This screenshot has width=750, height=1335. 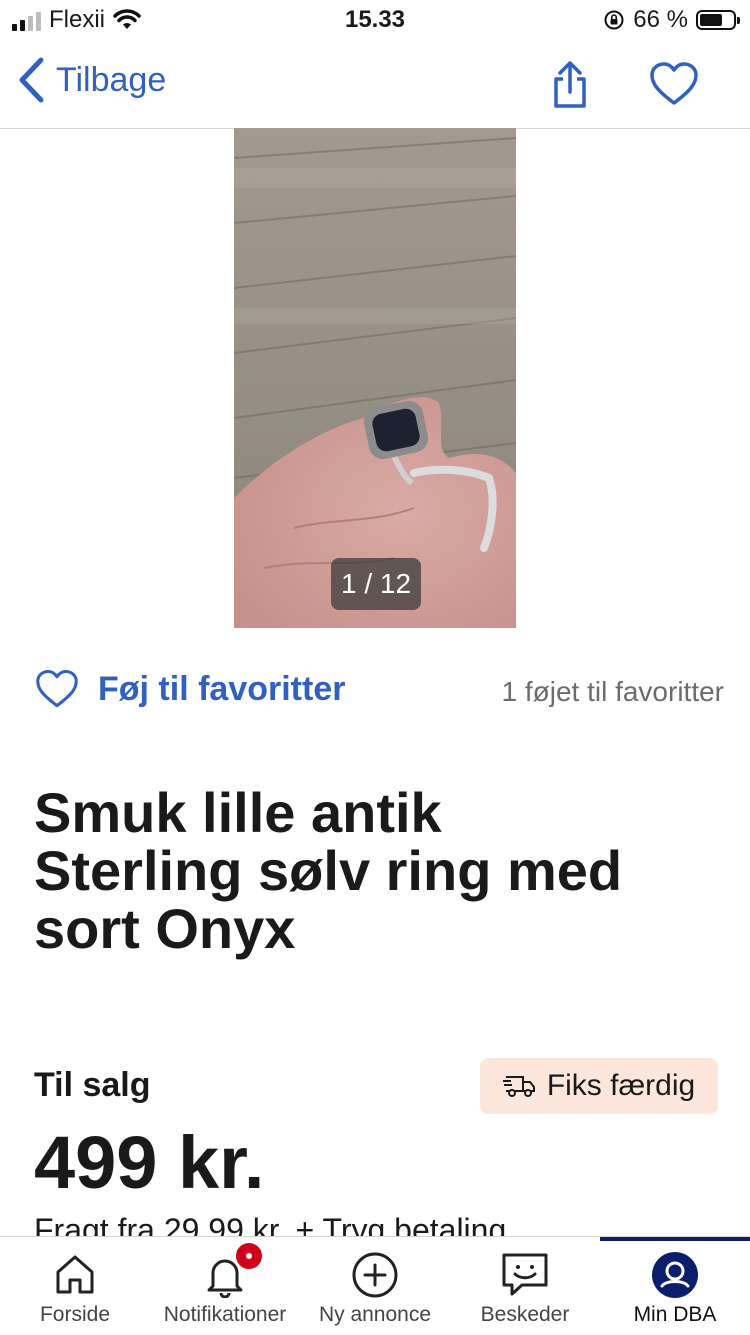 I want to click on active-tab-indicator, so click(x=675, y=1239).